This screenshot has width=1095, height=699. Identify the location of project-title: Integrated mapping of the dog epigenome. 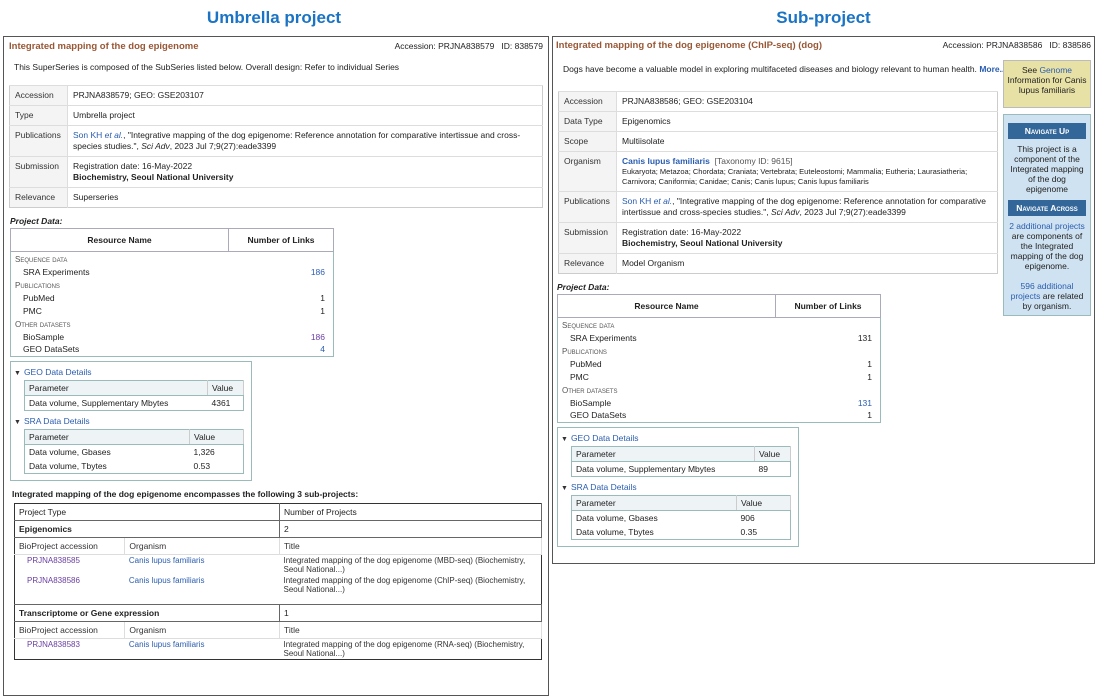
(104, 46).